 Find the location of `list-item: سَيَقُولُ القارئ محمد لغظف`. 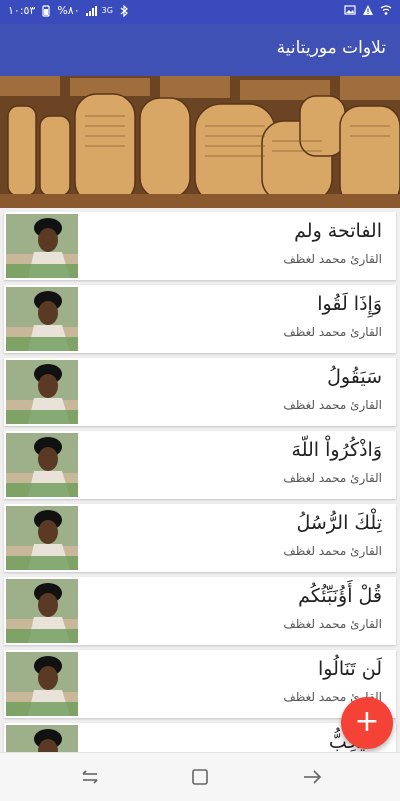

list-item: سَيَقُولُ القارئ محمد لغظف is located at coordinates (200, 392).